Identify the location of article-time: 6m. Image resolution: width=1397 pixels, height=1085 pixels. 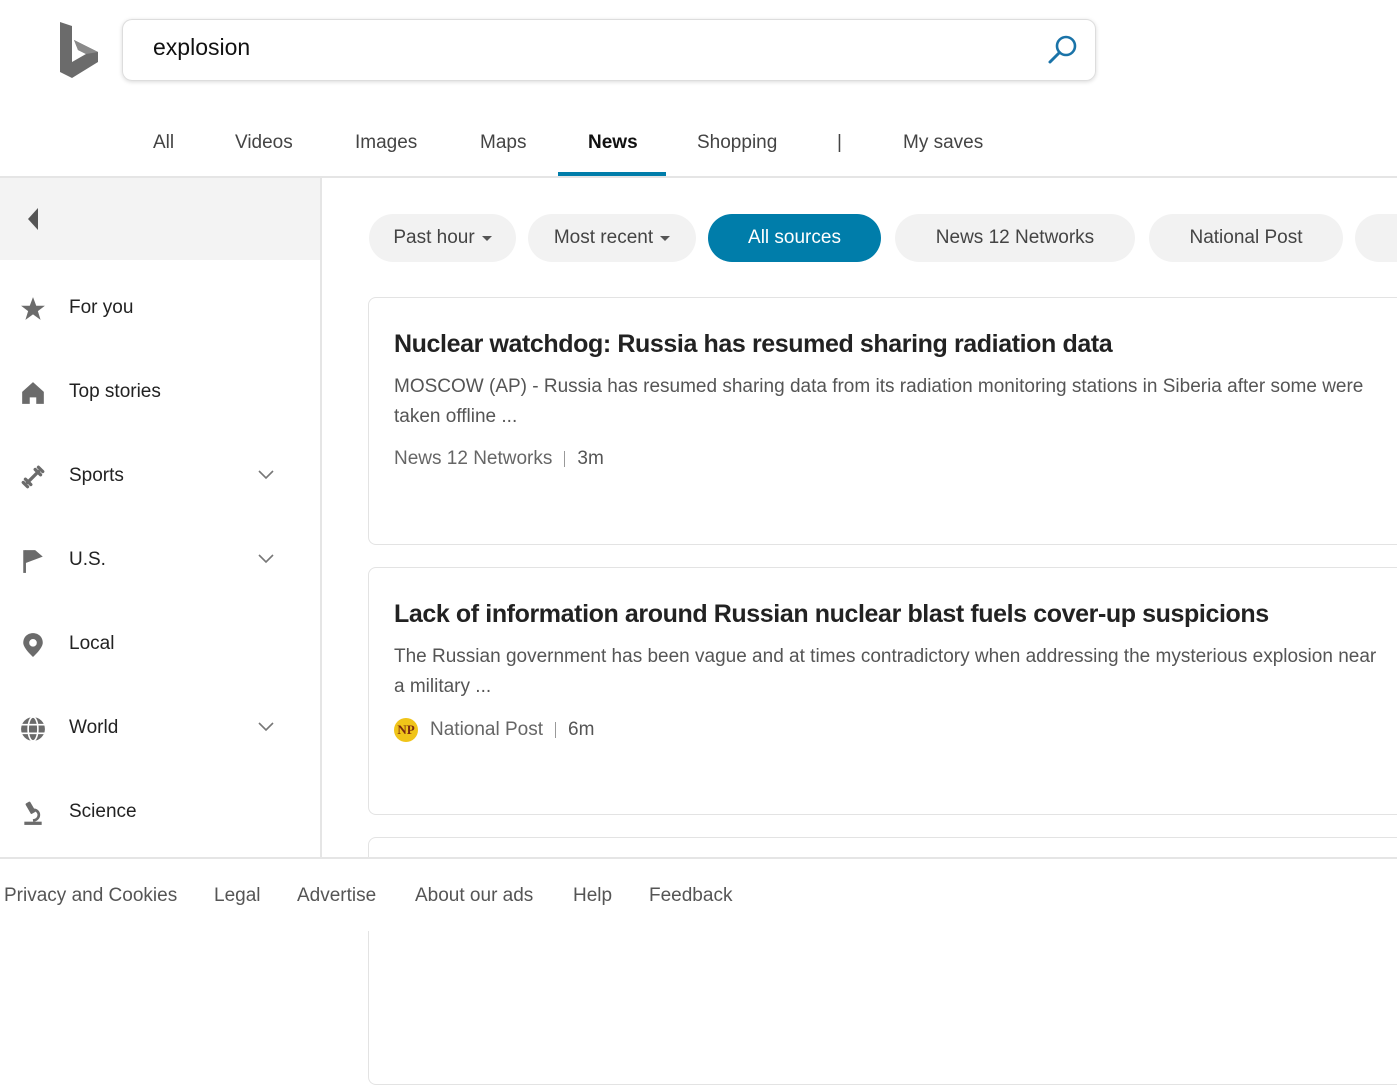
(581, 729).